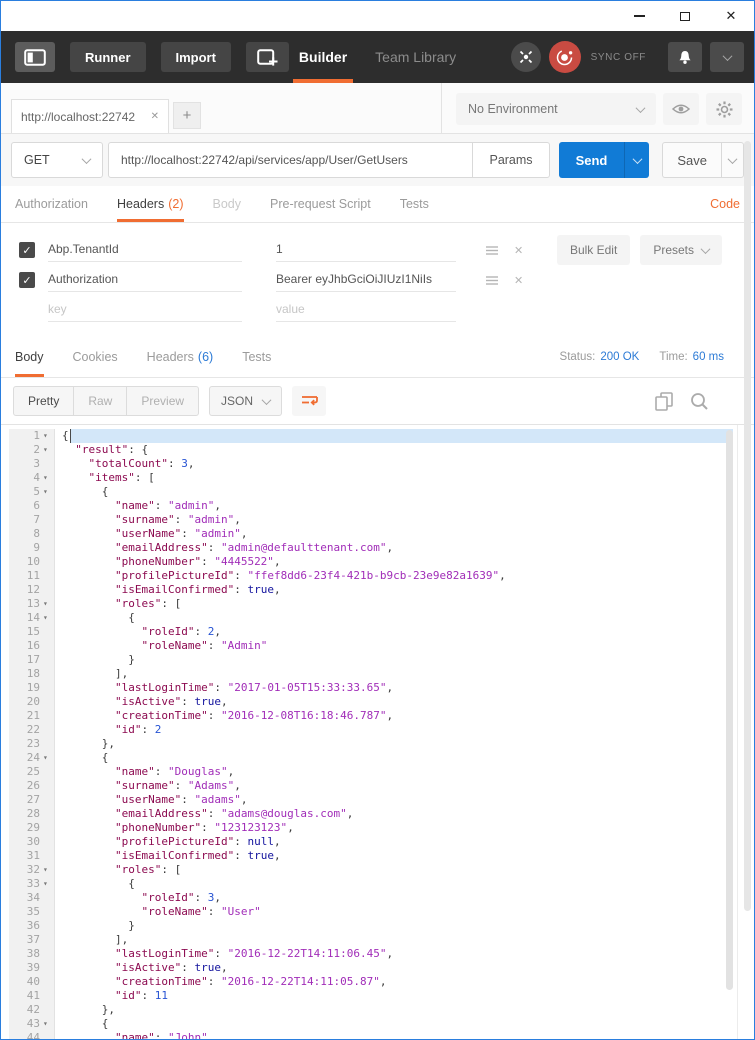 The height and width of the screenshot is (1040, 755). I want to click on response-tests-label: Tests, so click(257, 356).